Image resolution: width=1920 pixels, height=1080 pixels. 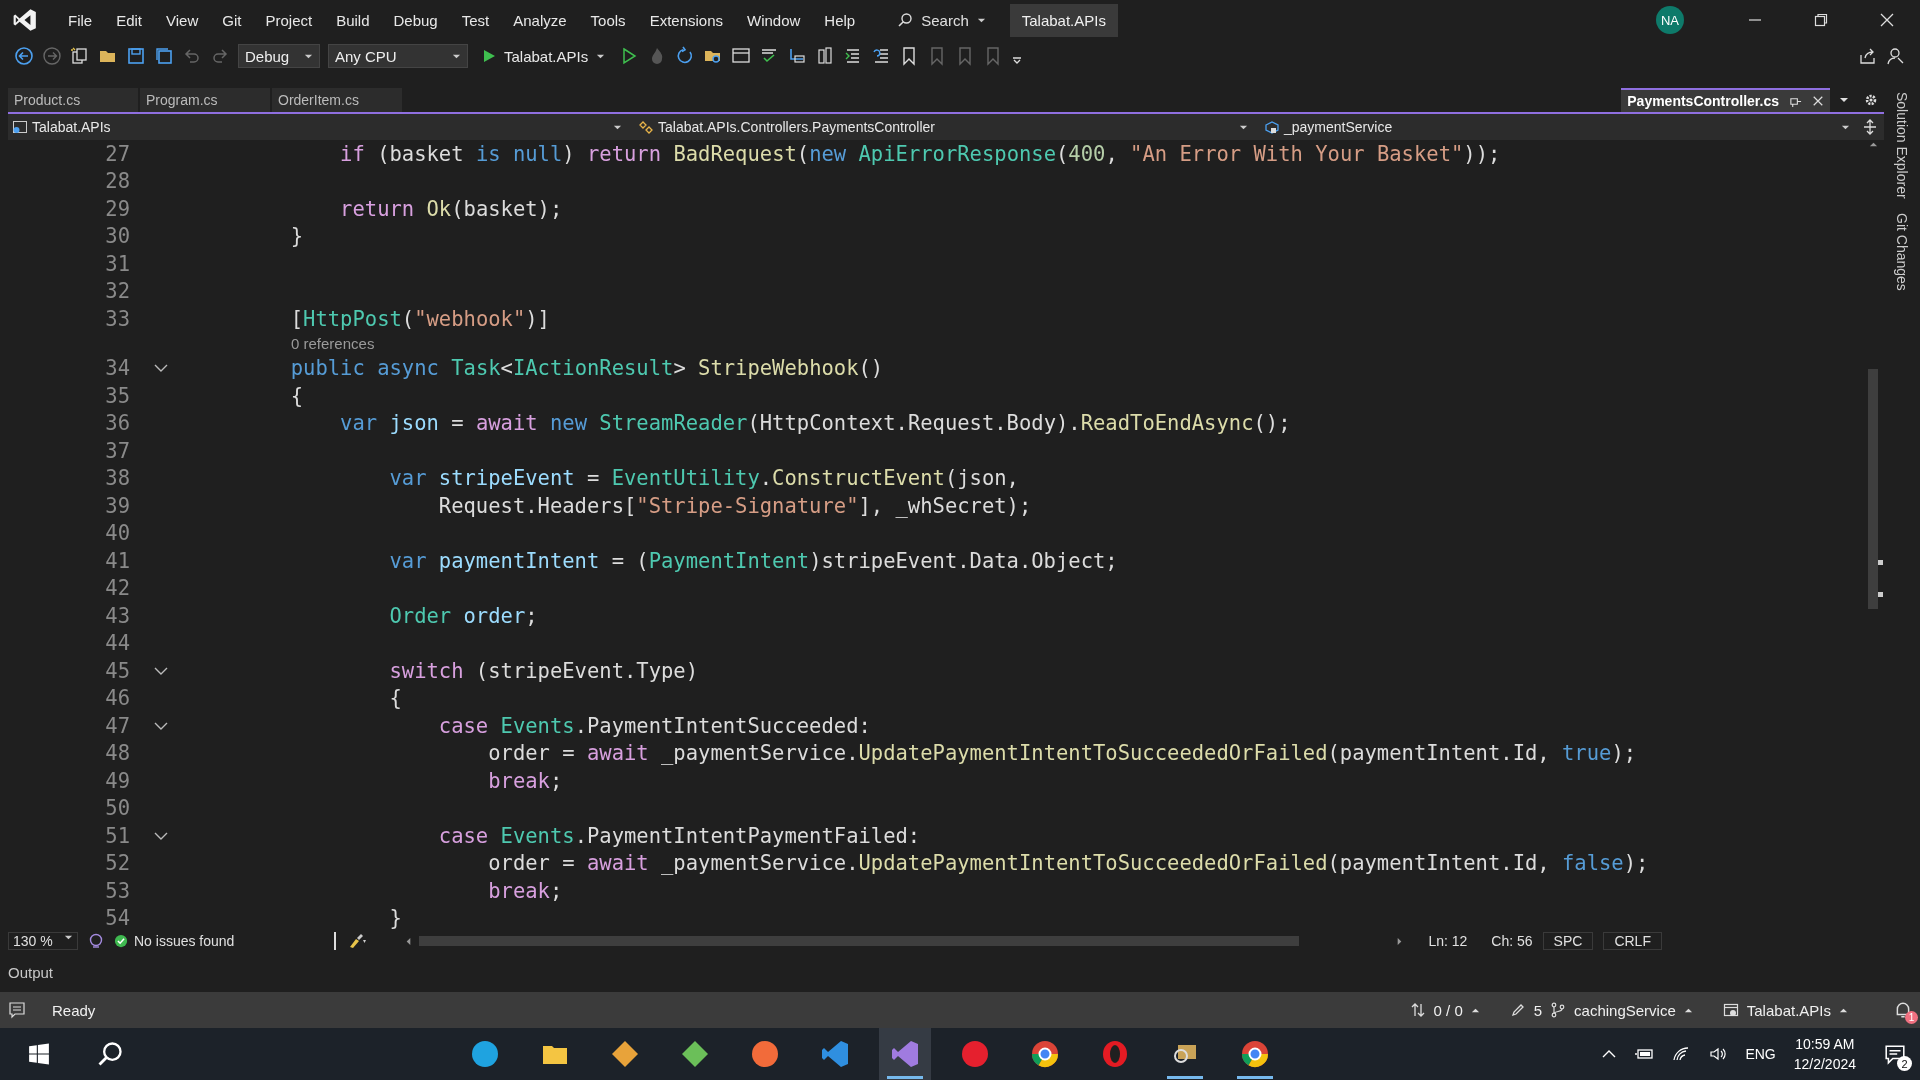 What do you see at coordinates (52, 56) in the screenshot?
I see `forward-icon` at bounding box center [52, 56].